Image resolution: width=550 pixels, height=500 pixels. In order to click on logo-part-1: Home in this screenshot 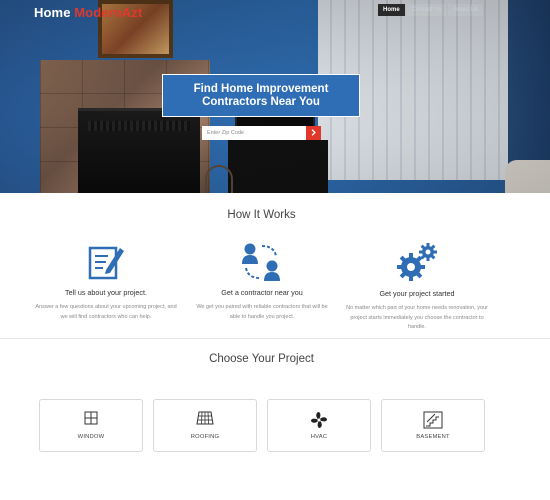, I will do `click(52, 12)`.